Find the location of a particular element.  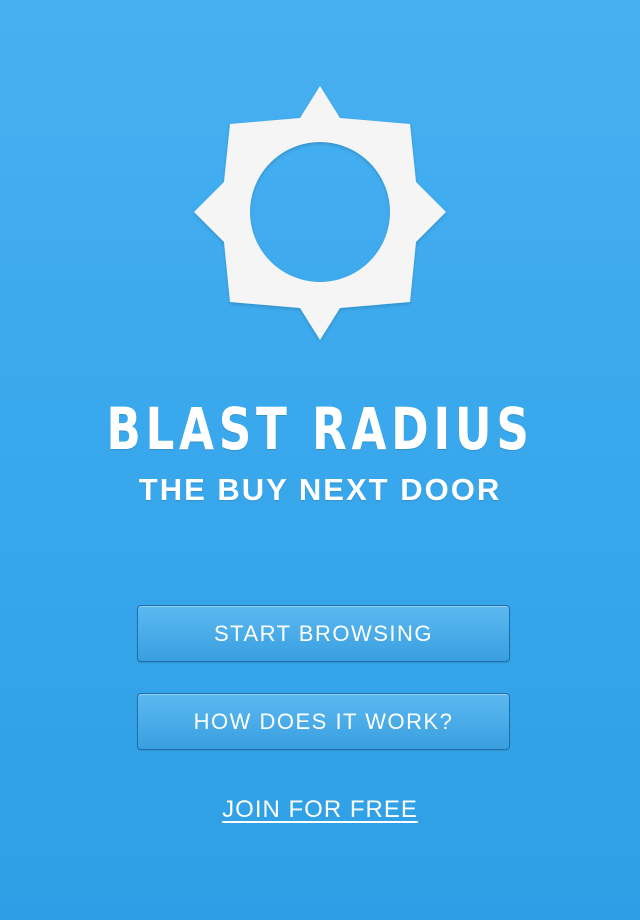

how-does-it-work-button: HOW DOES IT WORK? is located at coordinates (323, 721).